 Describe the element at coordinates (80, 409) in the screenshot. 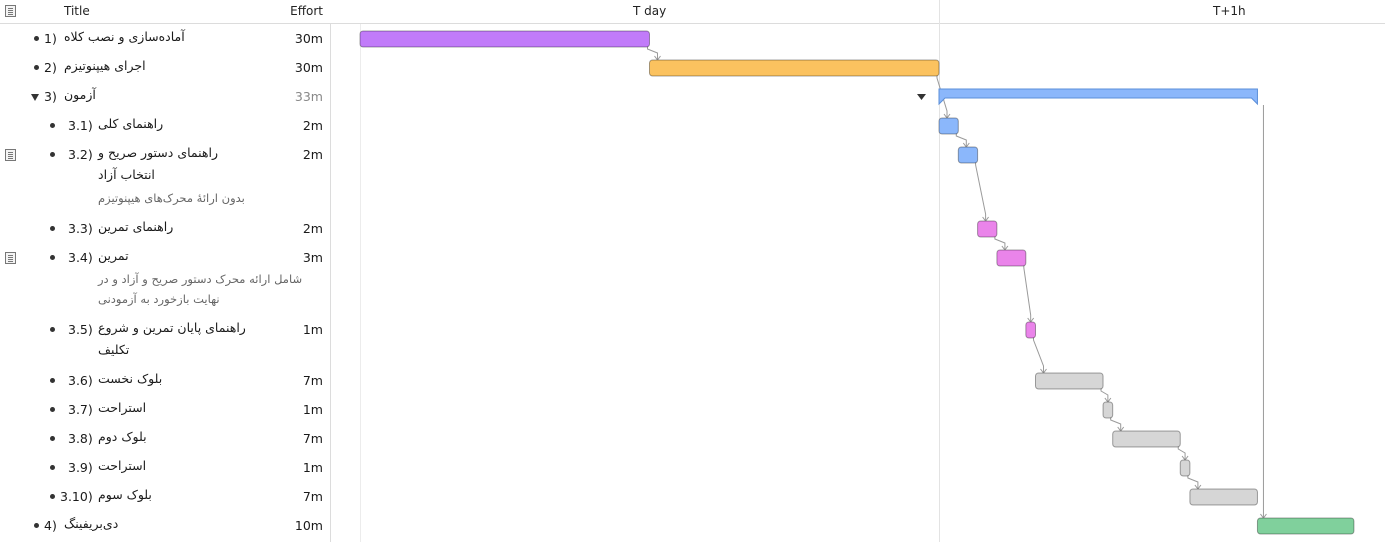

I see `task-number: 3.7)` at that location.